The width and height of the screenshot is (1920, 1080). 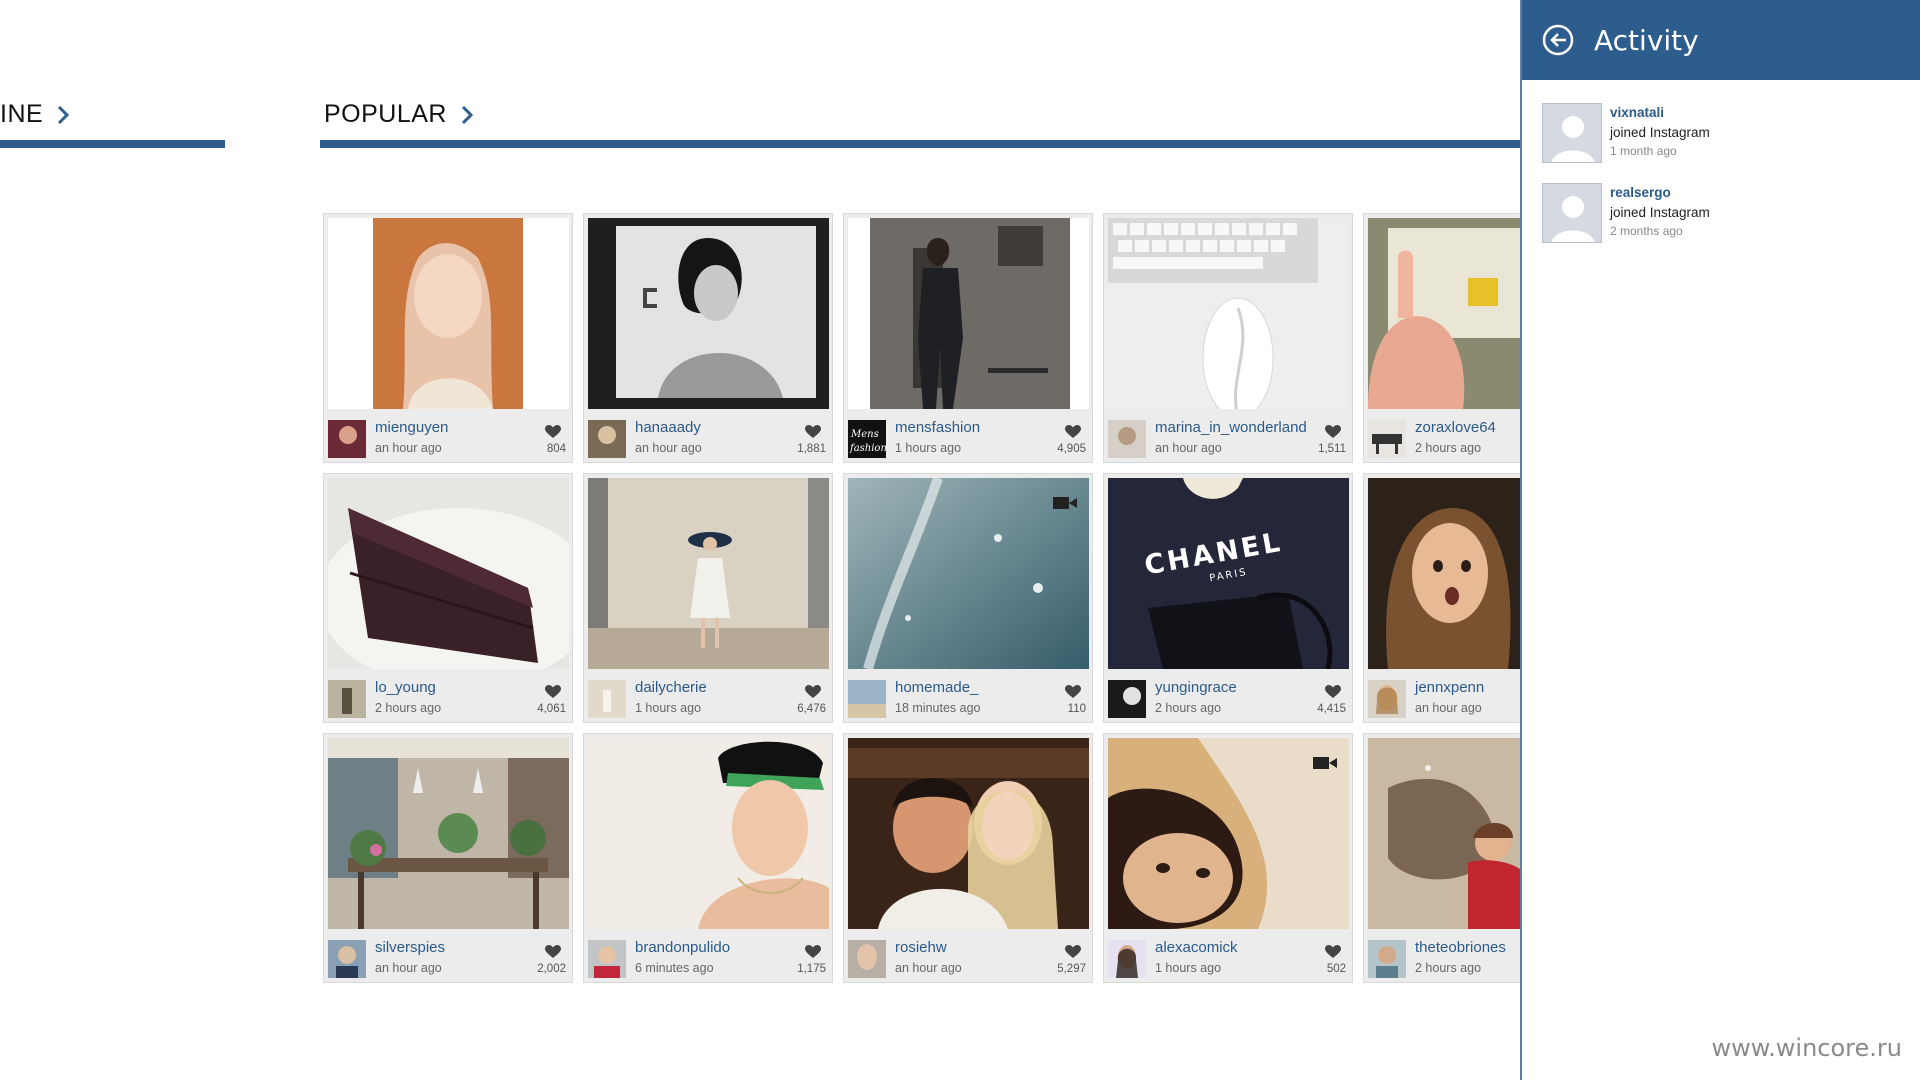 What do you see at coordinates (936, 687) in the screenshot?
I see `username-link: homemade_` at bounding box center [936, 687].